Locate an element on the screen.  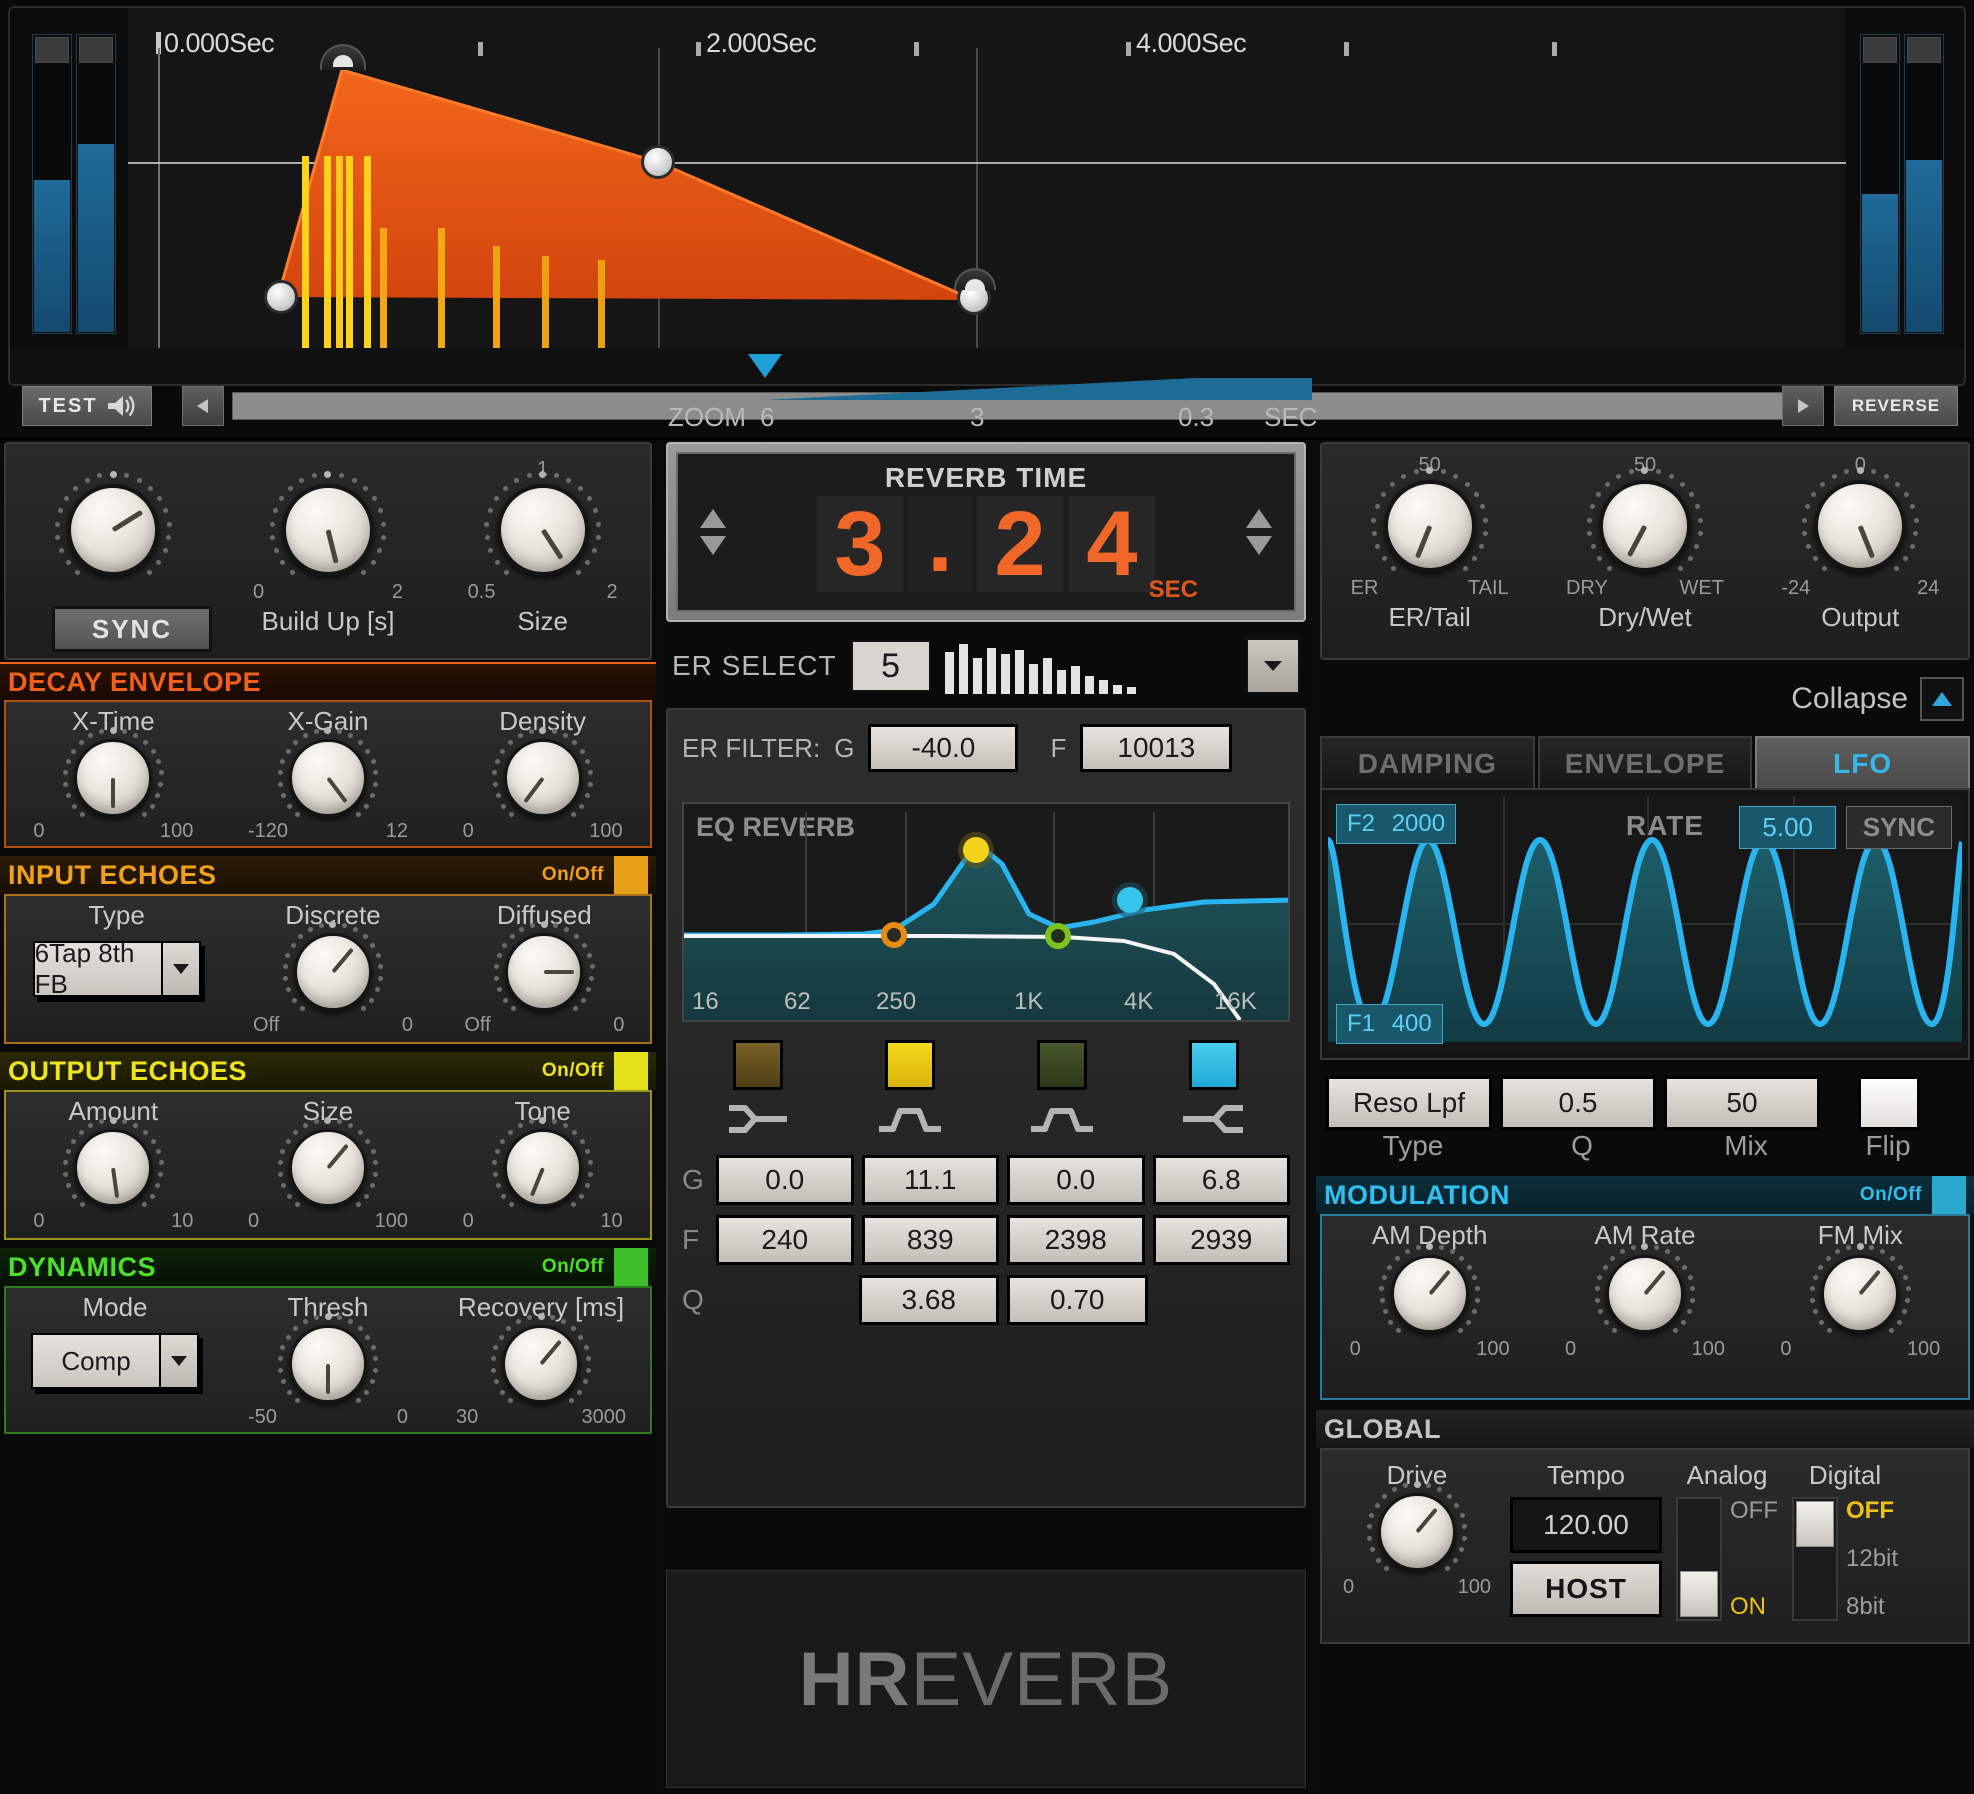
build-up-control: 0 2 Build Up [s] is located at coordinates (328, 547).